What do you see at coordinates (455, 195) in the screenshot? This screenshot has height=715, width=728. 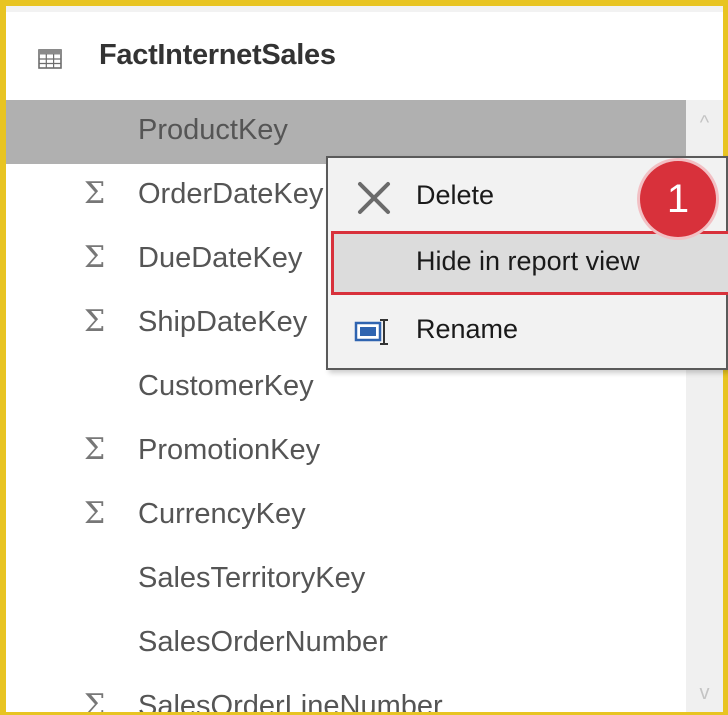 I see `menu-item-label: Delete` at bounding box center [455, 195].